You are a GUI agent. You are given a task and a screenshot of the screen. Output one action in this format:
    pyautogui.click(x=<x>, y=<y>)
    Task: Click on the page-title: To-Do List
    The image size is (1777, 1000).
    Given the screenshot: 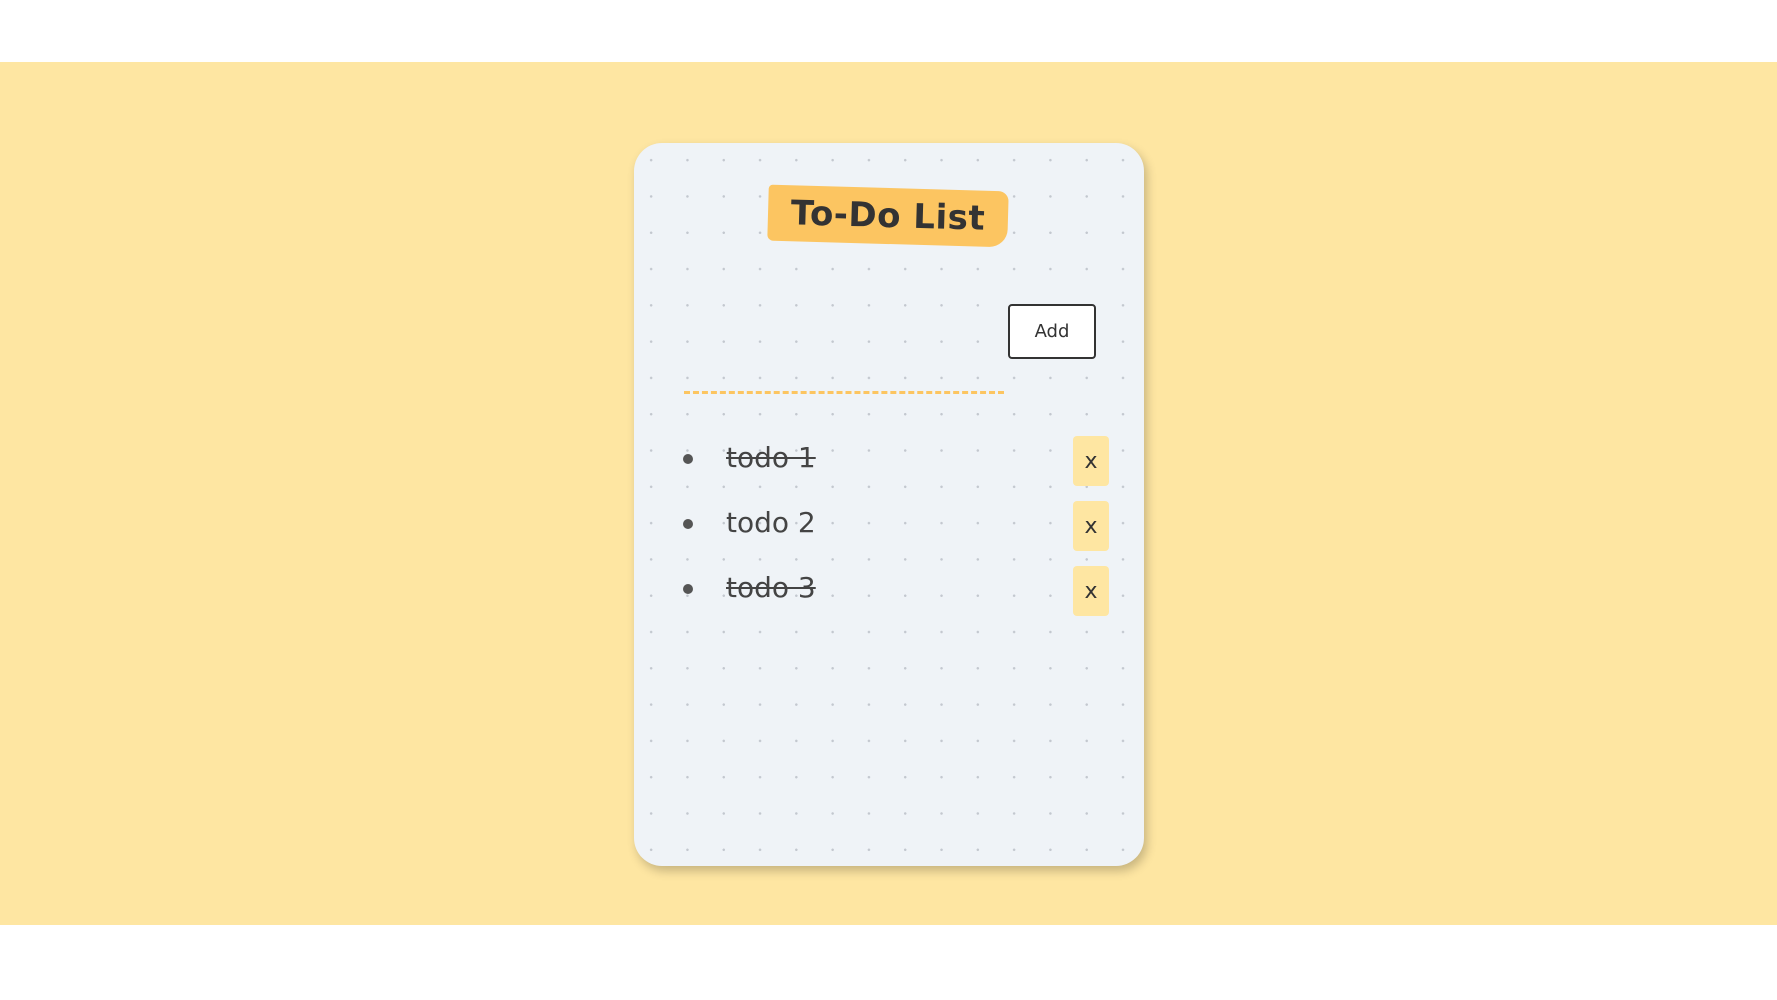 What is the action you would take?
    pyautogui.click(x=888, y=216)
    